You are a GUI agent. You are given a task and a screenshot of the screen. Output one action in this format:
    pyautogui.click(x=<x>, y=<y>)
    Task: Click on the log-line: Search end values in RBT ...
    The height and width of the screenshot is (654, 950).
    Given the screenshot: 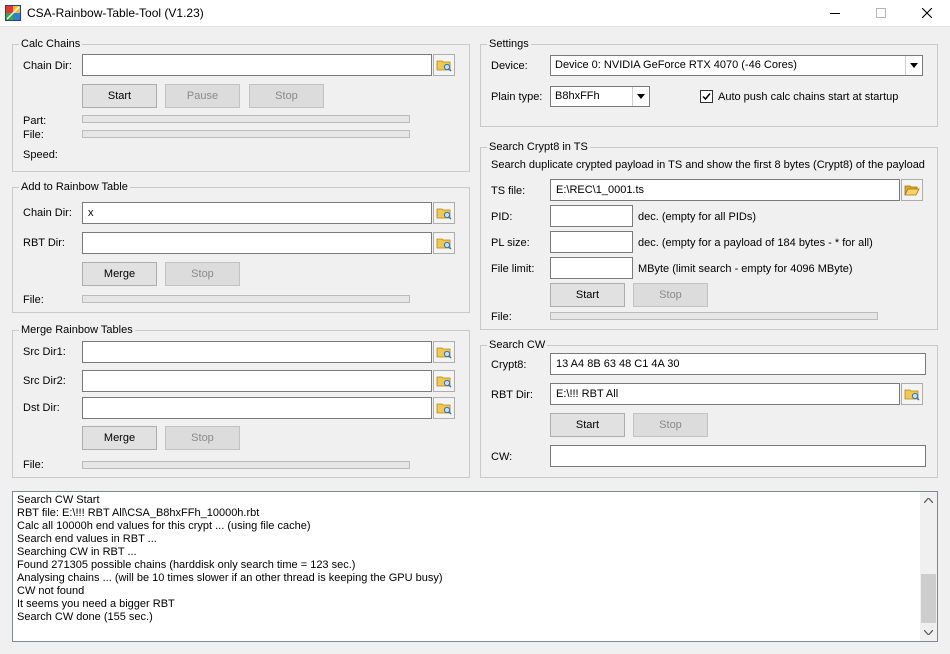 What is the action you would take?
    pyautogui.click(x=87, y=539)
    